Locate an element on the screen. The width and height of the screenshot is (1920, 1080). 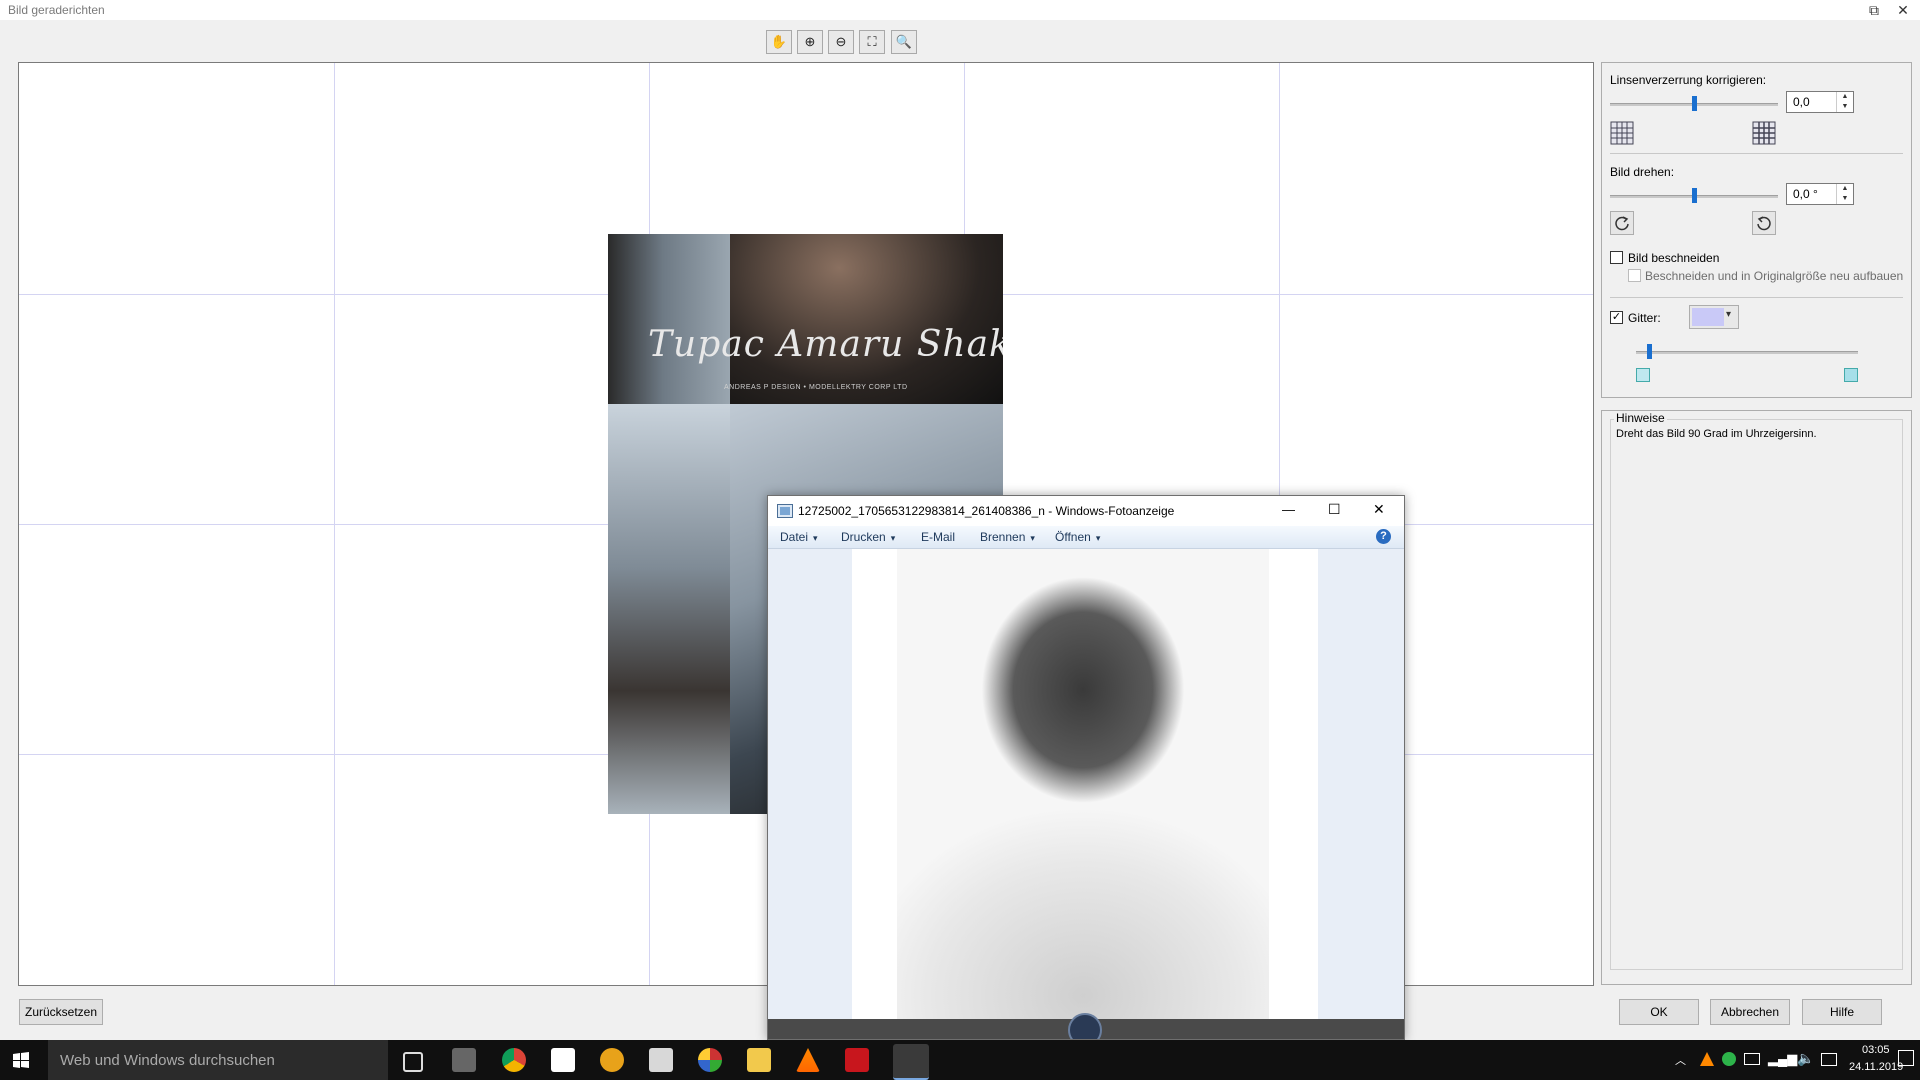
rotate-left-icon is located at coordinates (1622, 223).